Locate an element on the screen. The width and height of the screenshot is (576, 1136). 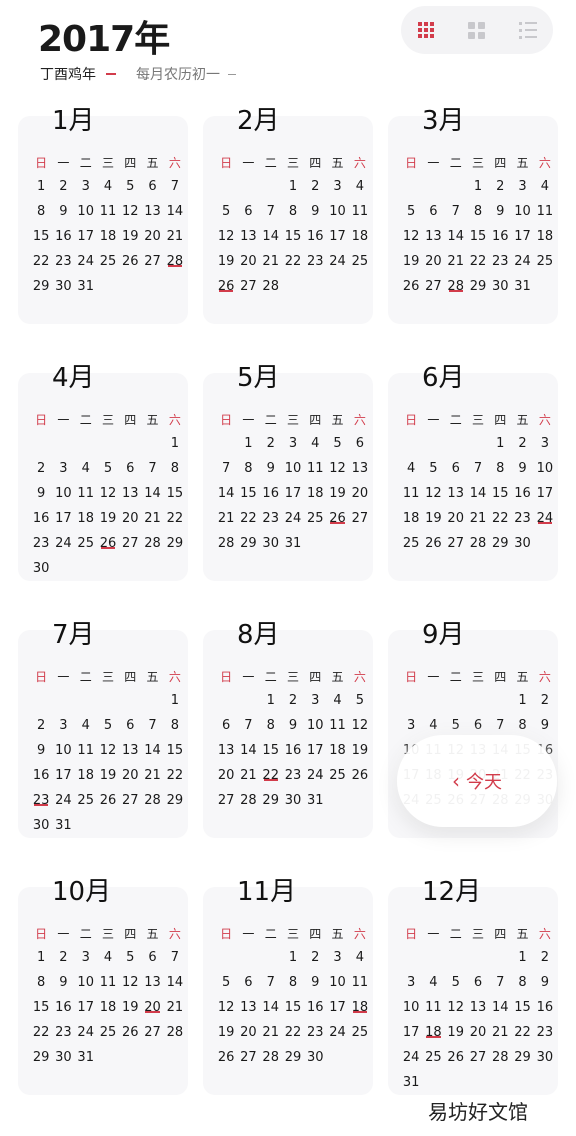
day-cell-lunar-first: 24 is located at coordinates (545, 518).